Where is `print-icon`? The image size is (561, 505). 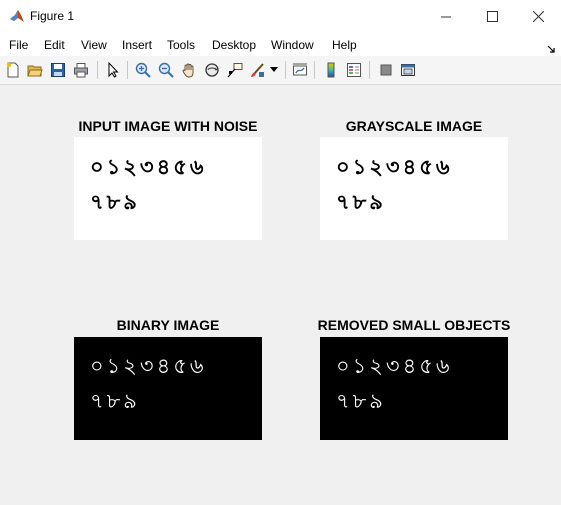 print-icon is located at coordinates (81, 70).